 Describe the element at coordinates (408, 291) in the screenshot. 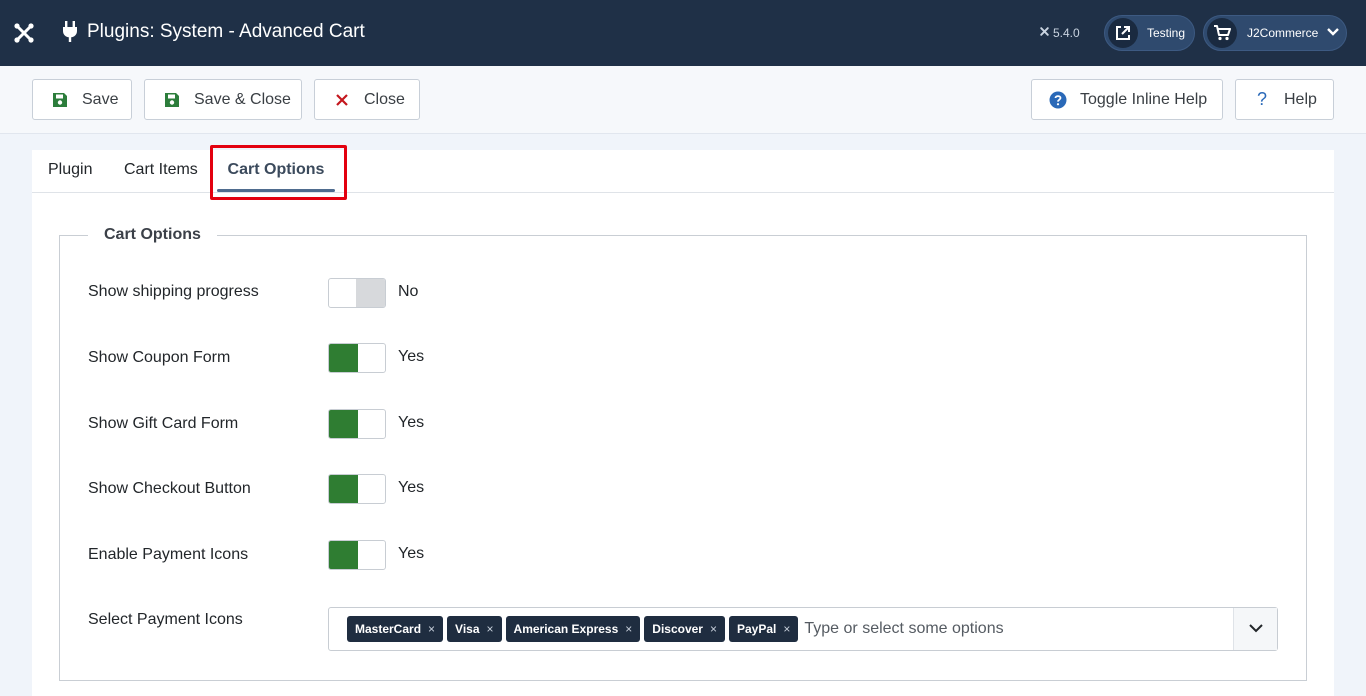

I see `toggle-value-shipping-progress: No` at that location.